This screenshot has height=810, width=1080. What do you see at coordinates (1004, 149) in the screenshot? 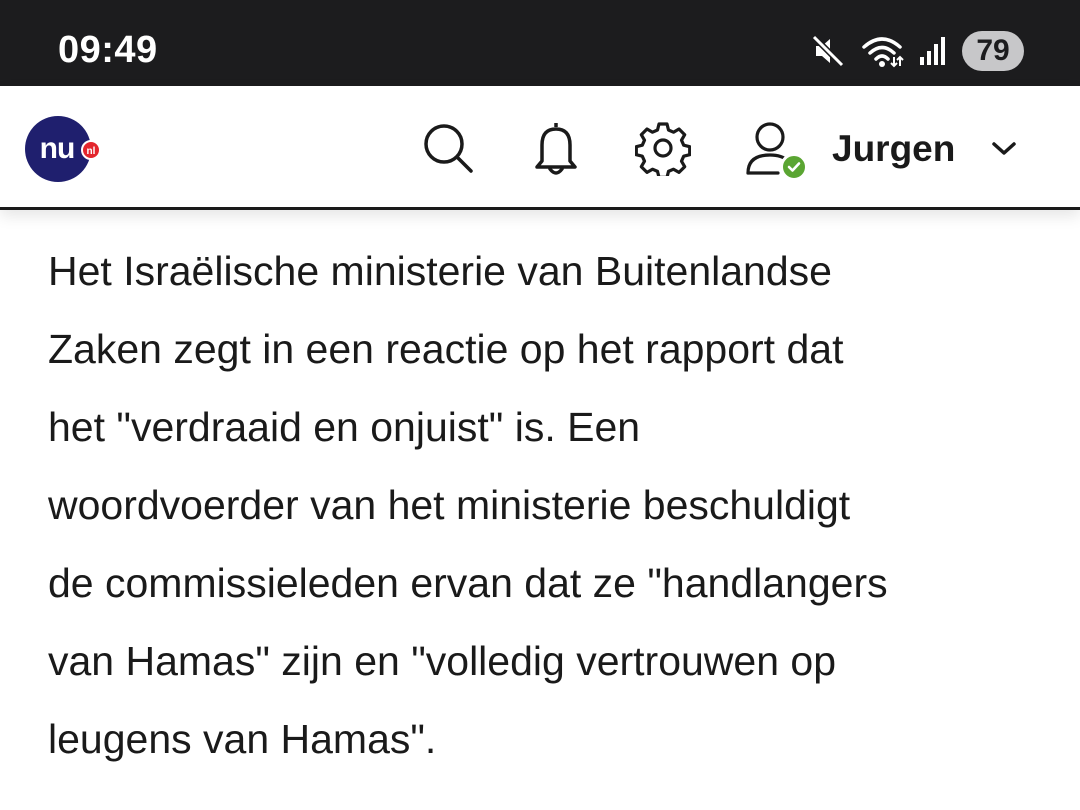
I see `chevron-down-icon` at bounding box center [1004, 149].